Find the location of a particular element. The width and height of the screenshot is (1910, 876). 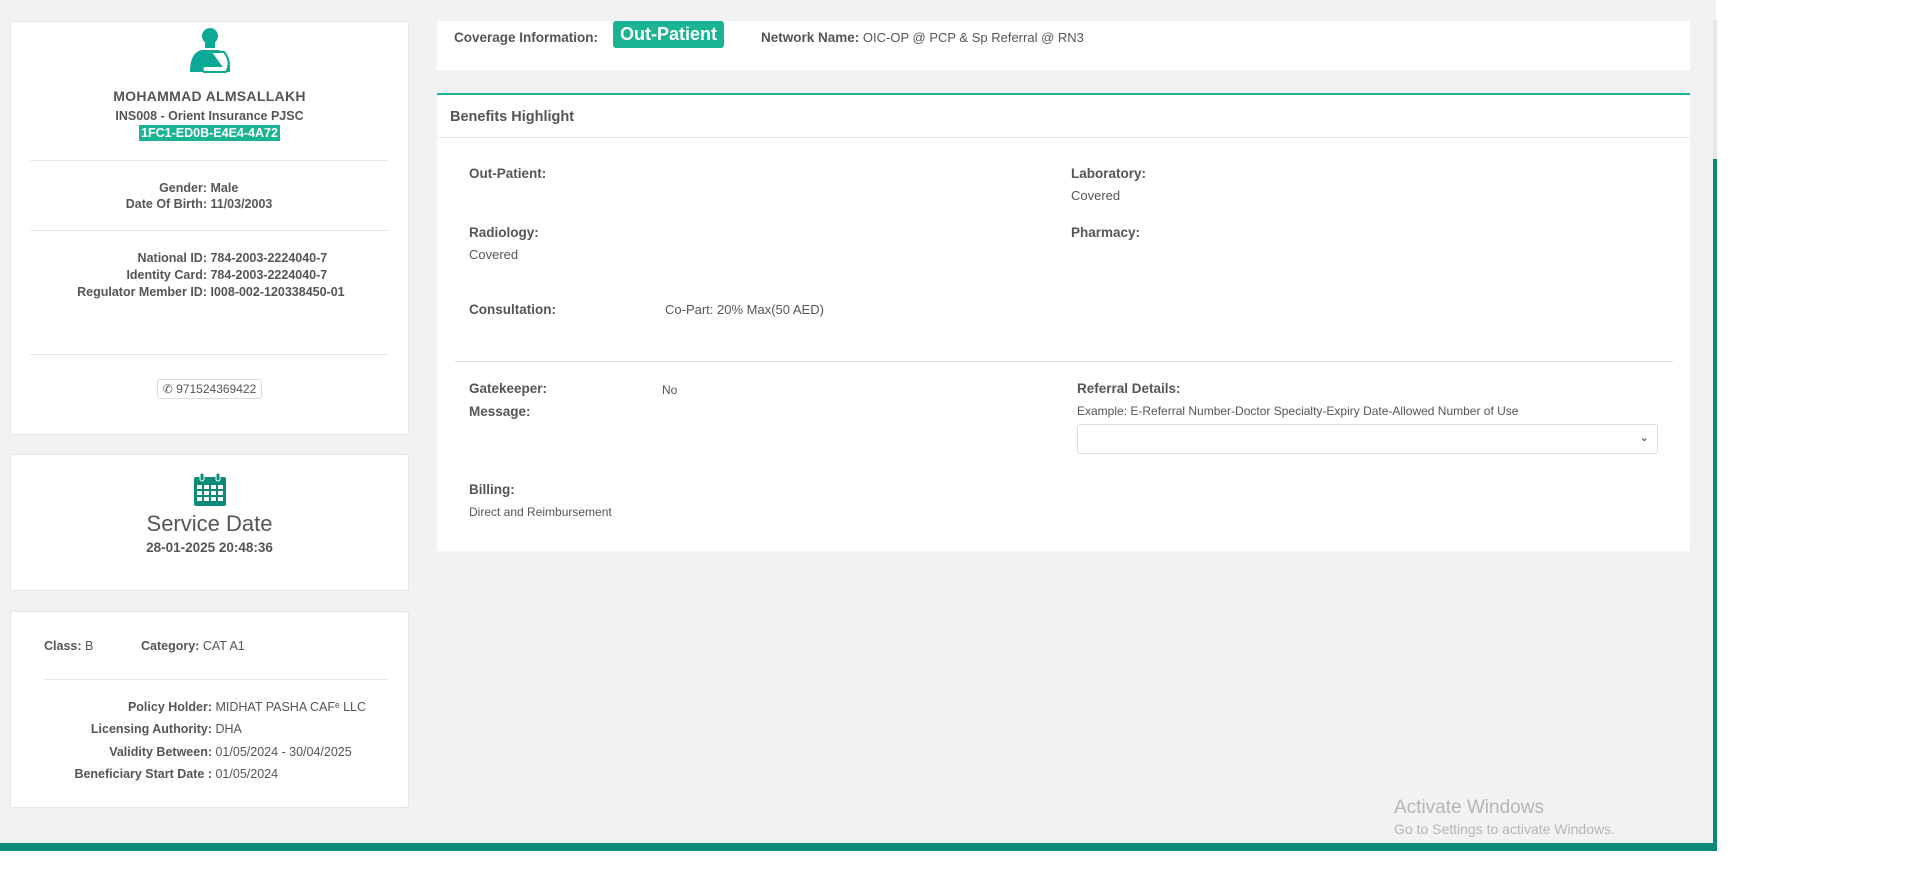

gatekeeper-label: Gatekeeper: is located at coordinates (508, 388).